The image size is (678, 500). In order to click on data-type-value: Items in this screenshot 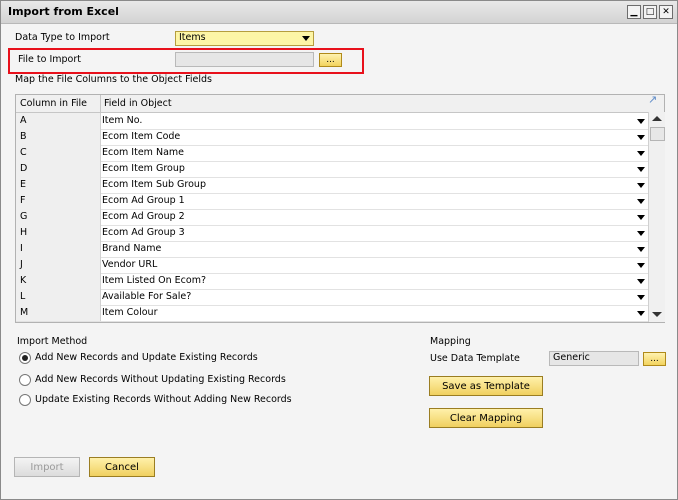, I will do `click(192, 37)`.